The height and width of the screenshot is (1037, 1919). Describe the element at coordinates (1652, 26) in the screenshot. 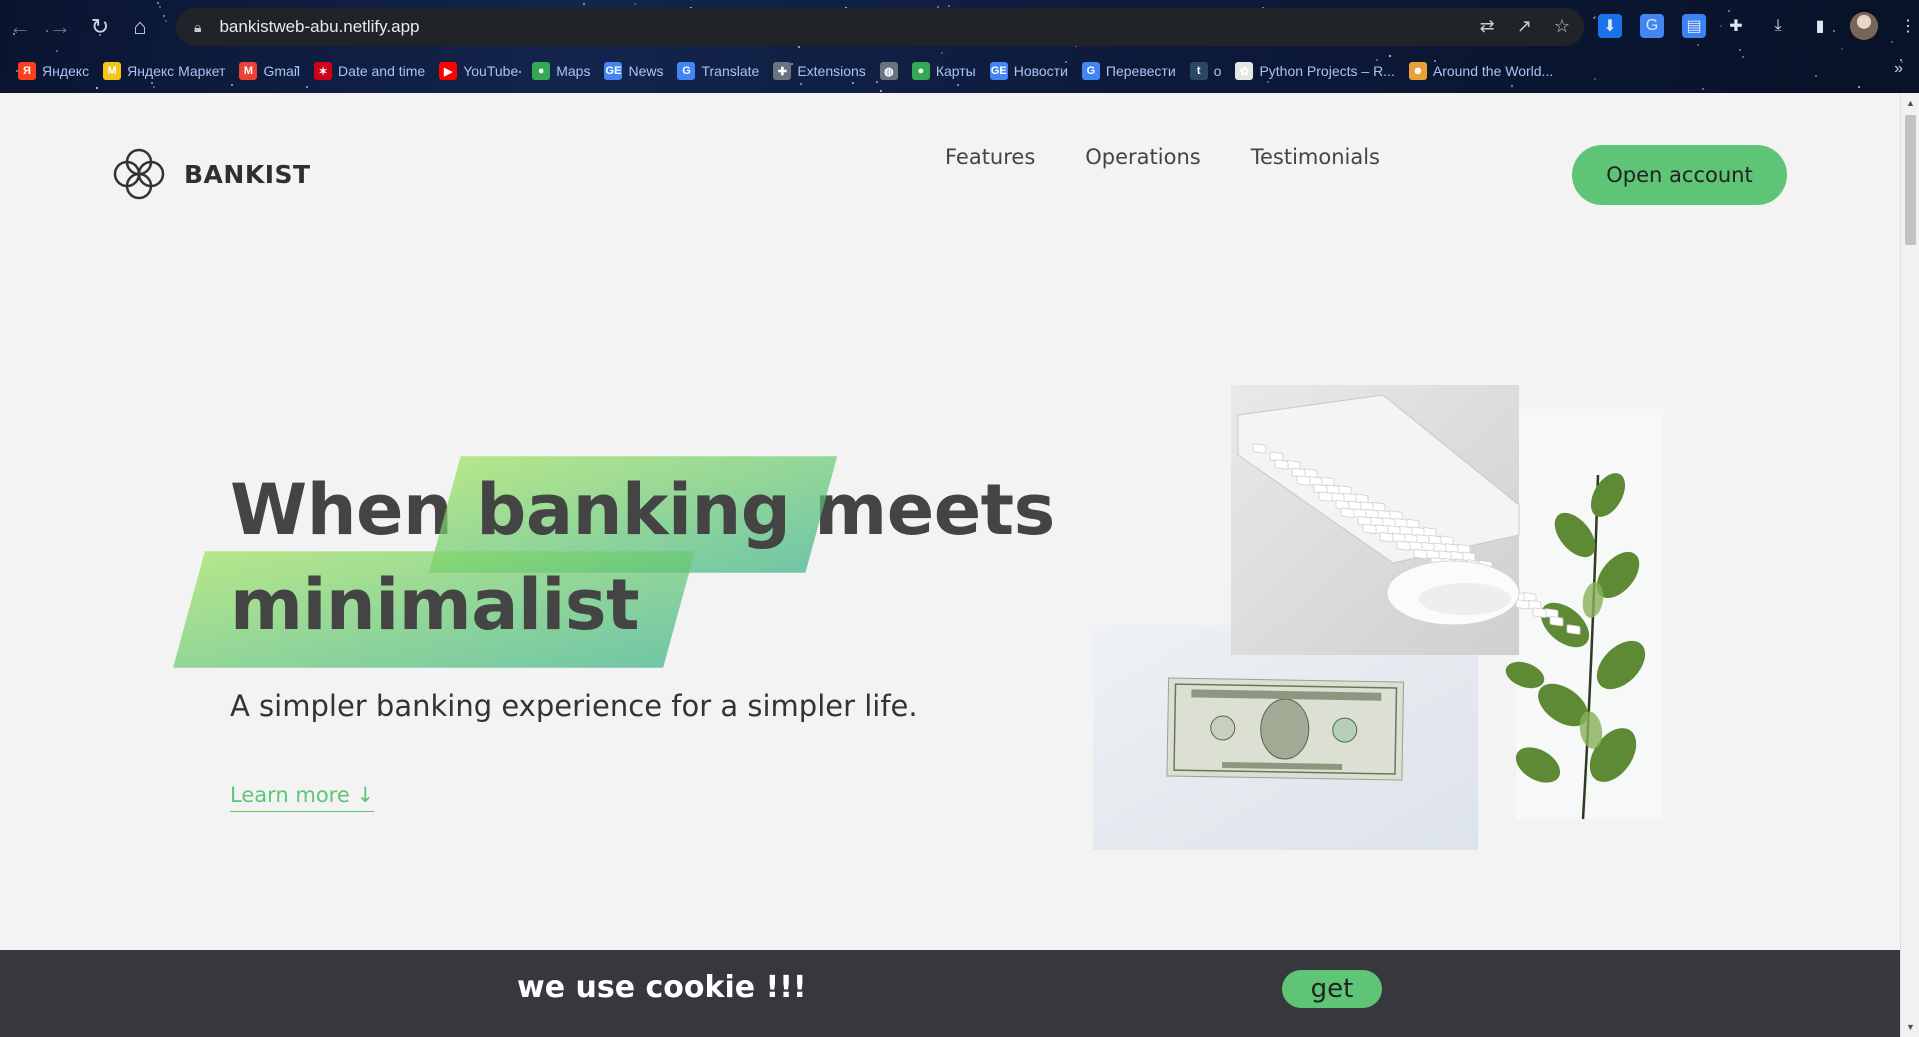

I see `translate-ext-icon: G` at that location.